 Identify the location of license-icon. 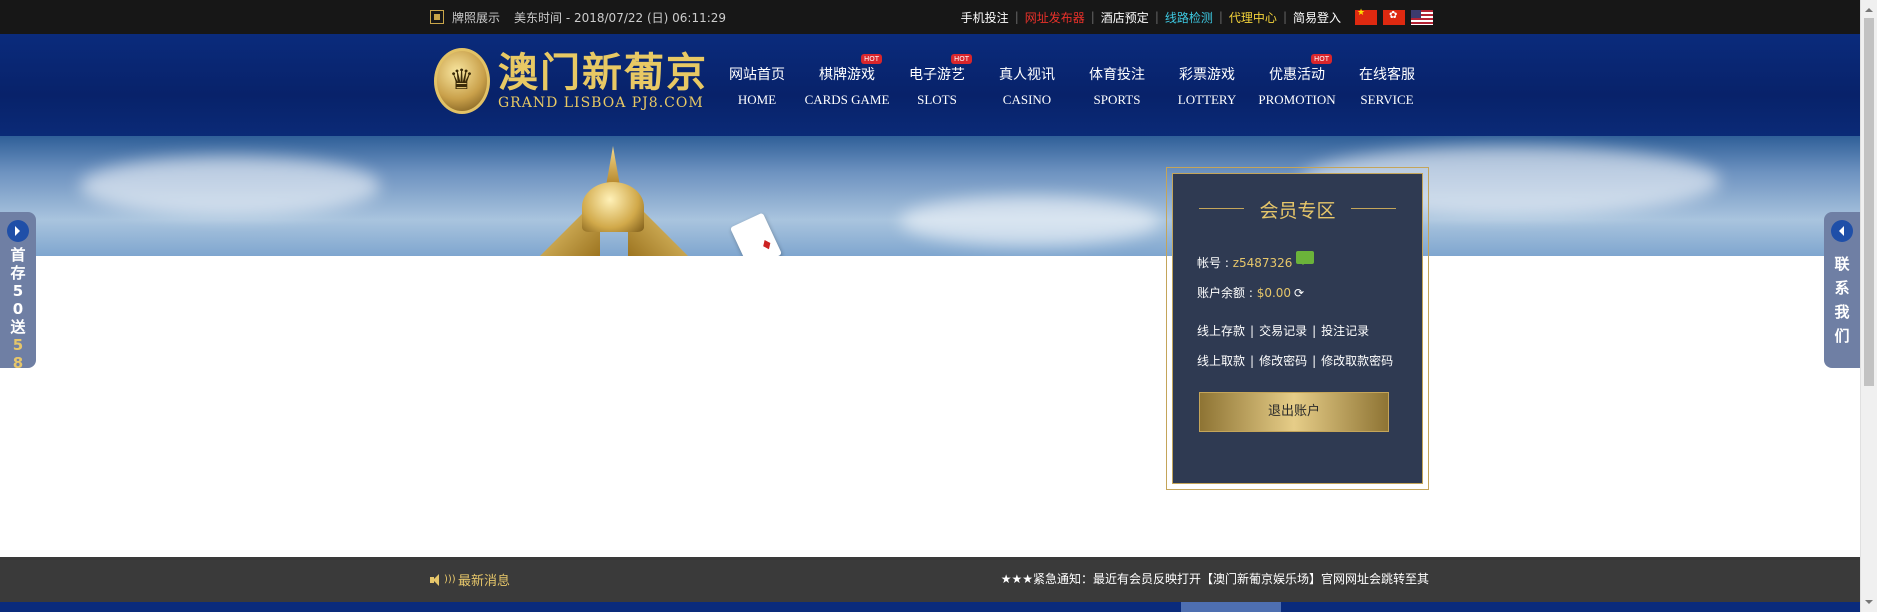
(437, 17).